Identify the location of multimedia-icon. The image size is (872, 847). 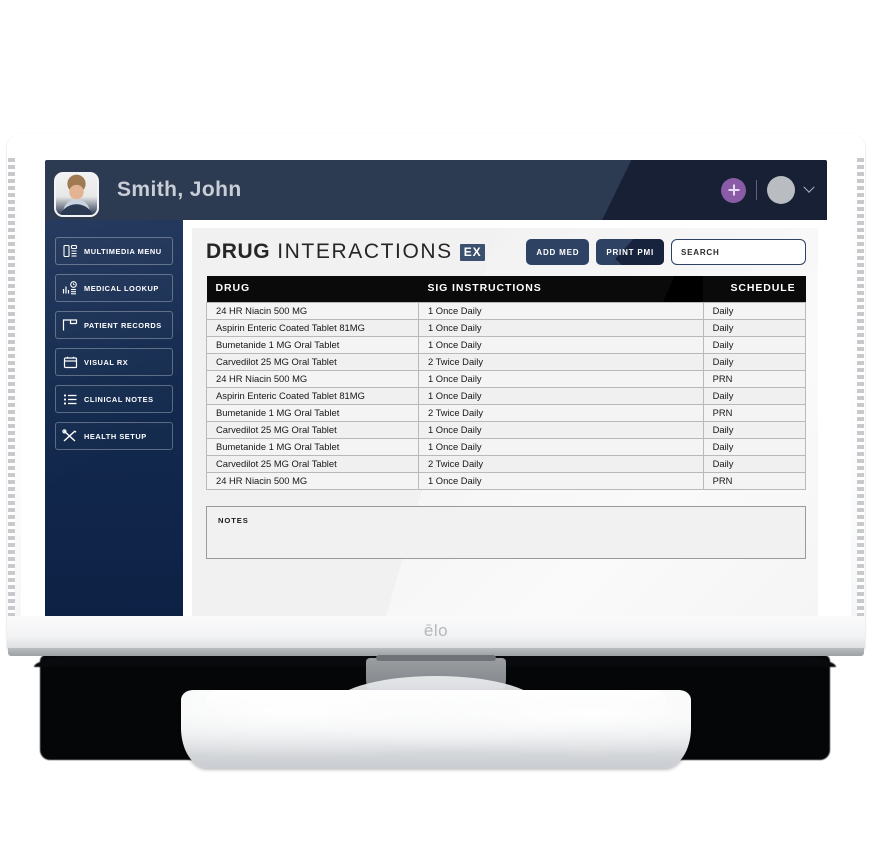
(70, 251).